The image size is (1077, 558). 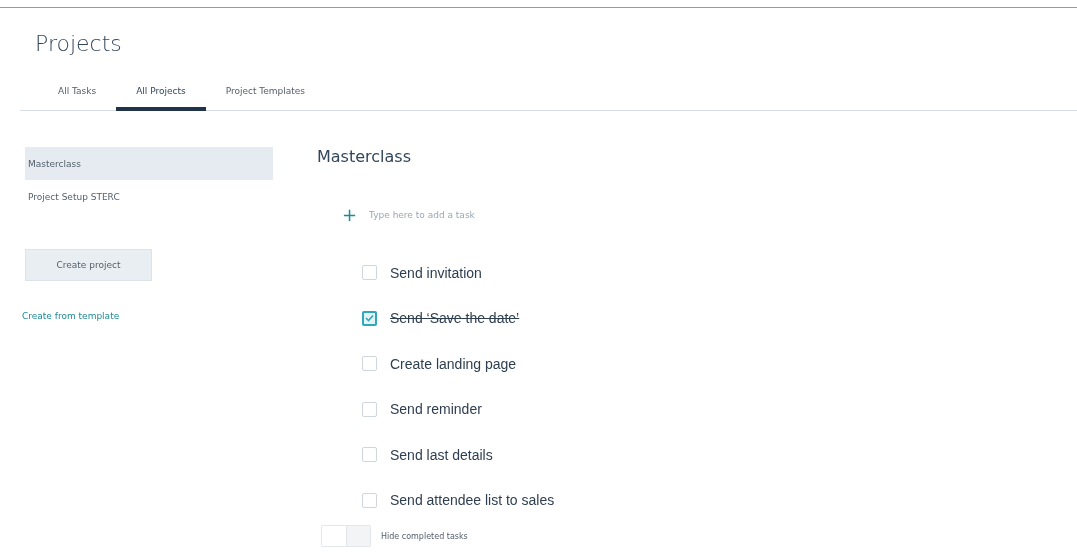 I want to click on template-link: Create from template, so click(x=71, y=316).